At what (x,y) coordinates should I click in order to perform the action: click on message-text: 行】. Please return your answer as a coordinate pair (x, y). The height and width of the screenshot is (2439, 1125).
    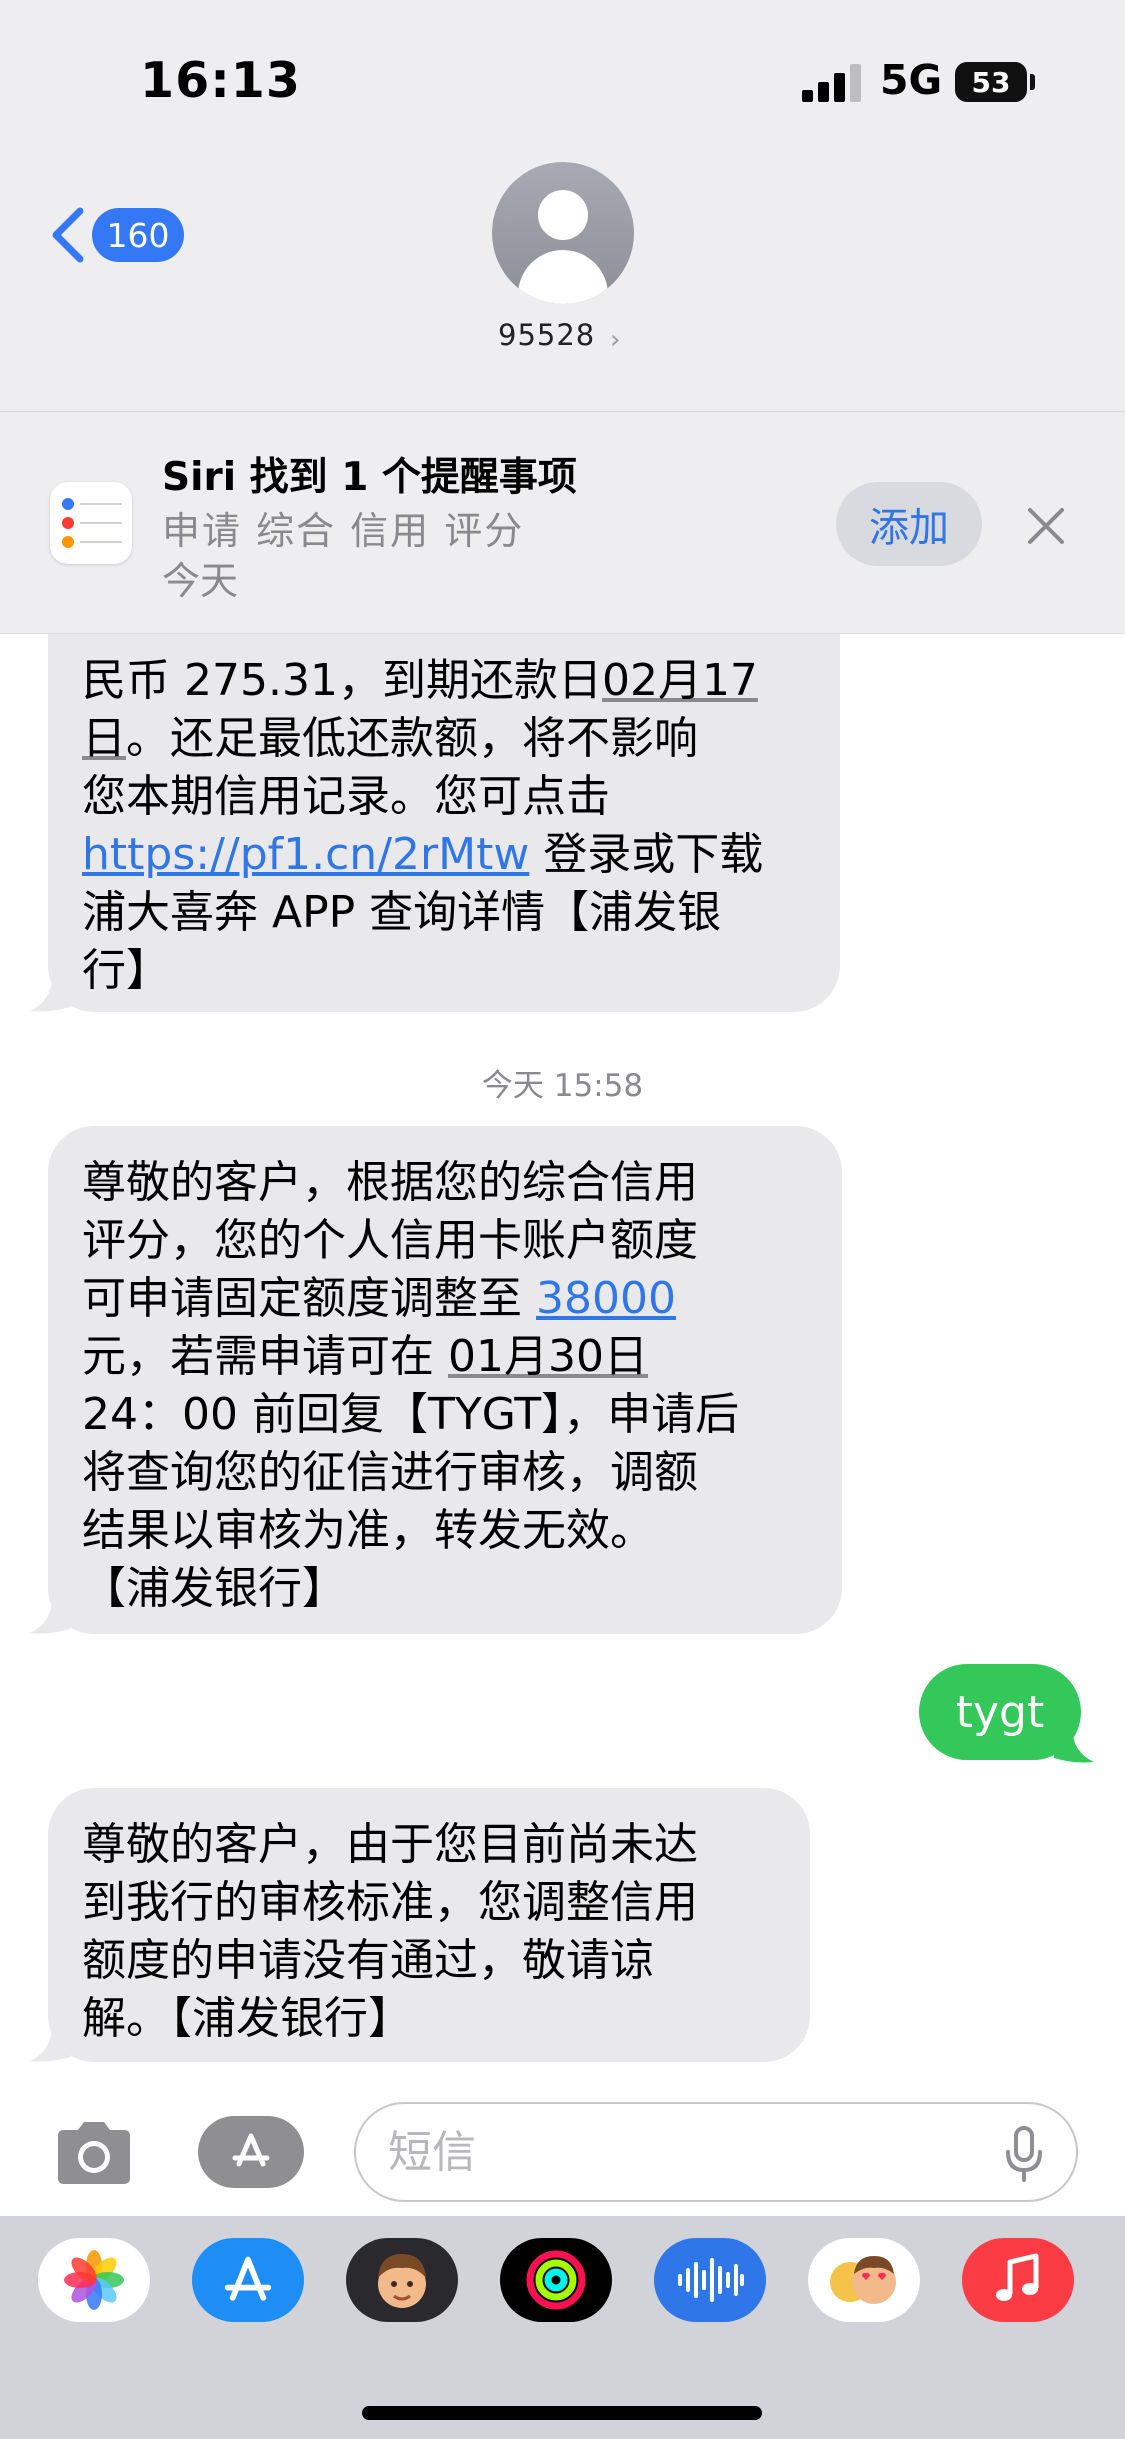
    Looking at the image, I should click on (126, 970).